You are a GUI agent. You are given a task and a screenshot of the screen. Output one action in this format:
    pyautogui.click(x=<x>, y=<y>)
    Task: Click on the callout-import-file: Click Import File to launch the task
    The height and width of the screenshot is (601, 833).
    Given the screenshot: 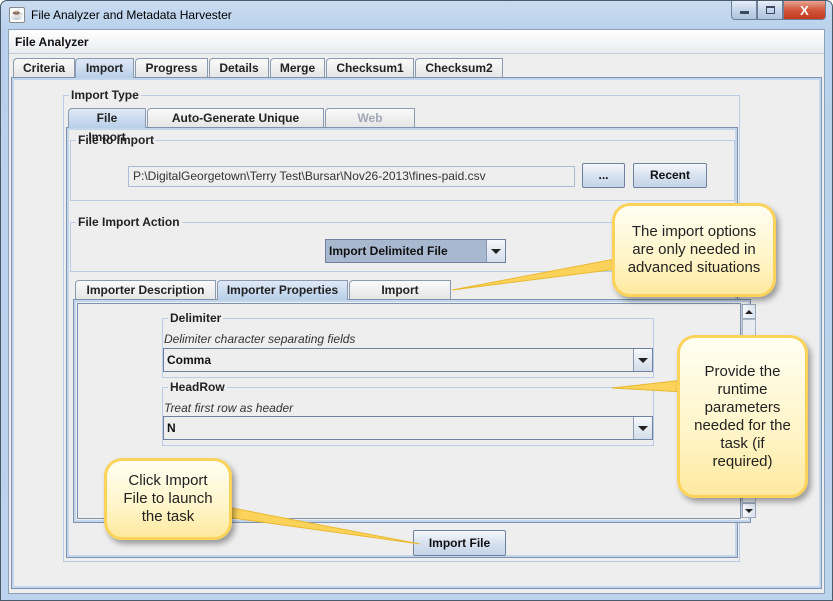 What is the action you would take?
    pyautogui.click(x=168, y=499)
    